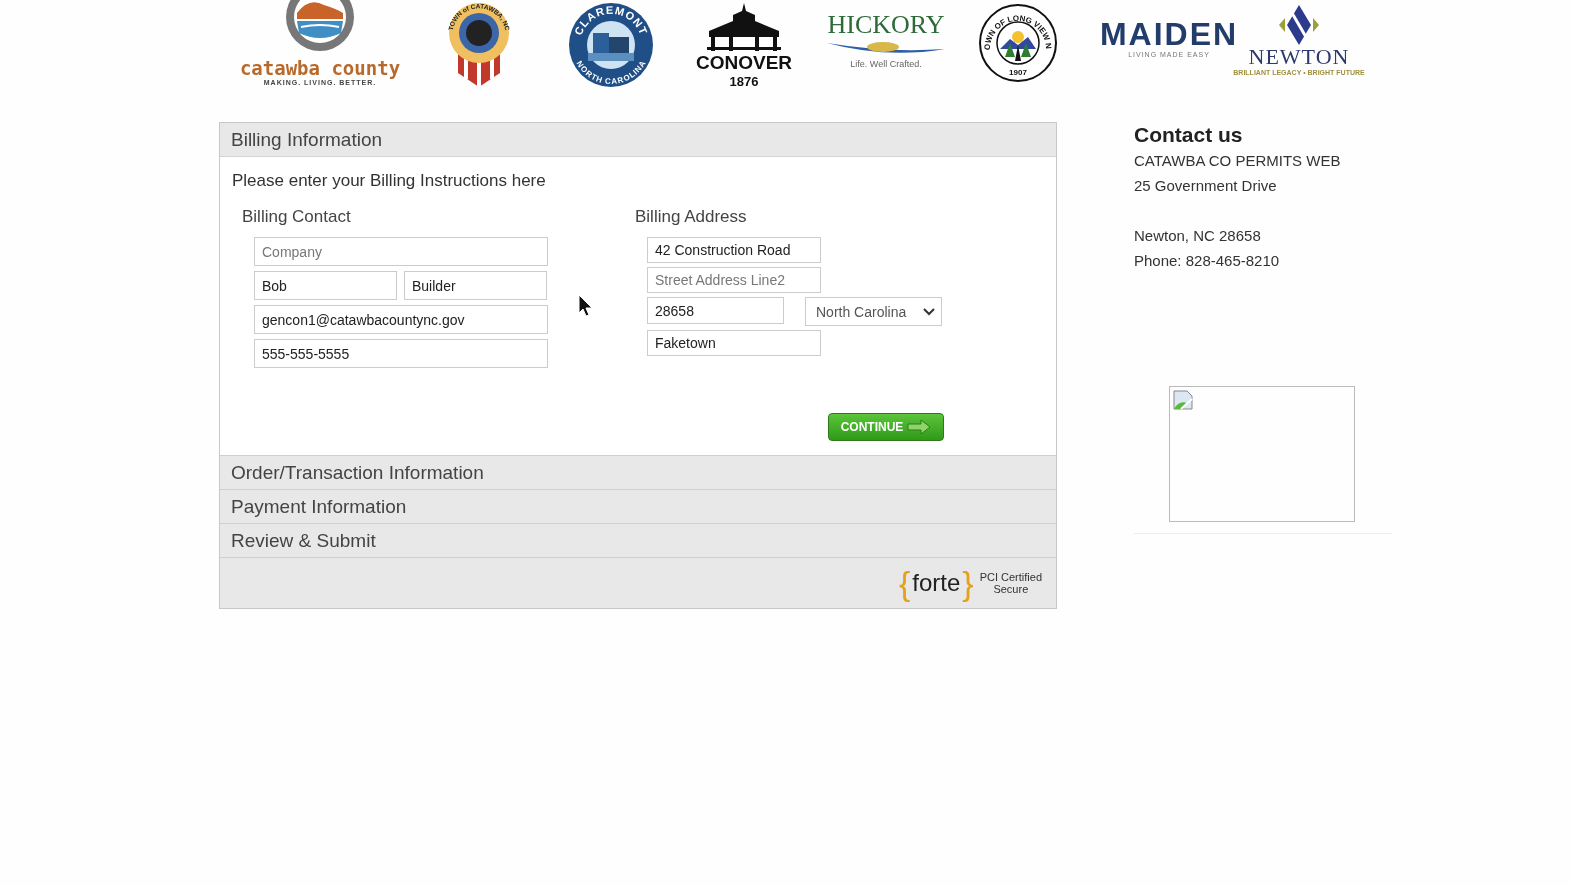  Describe the element at coordinates (734, 280) in the screenshot. I see `input-field: Street Address Line2` at that location.